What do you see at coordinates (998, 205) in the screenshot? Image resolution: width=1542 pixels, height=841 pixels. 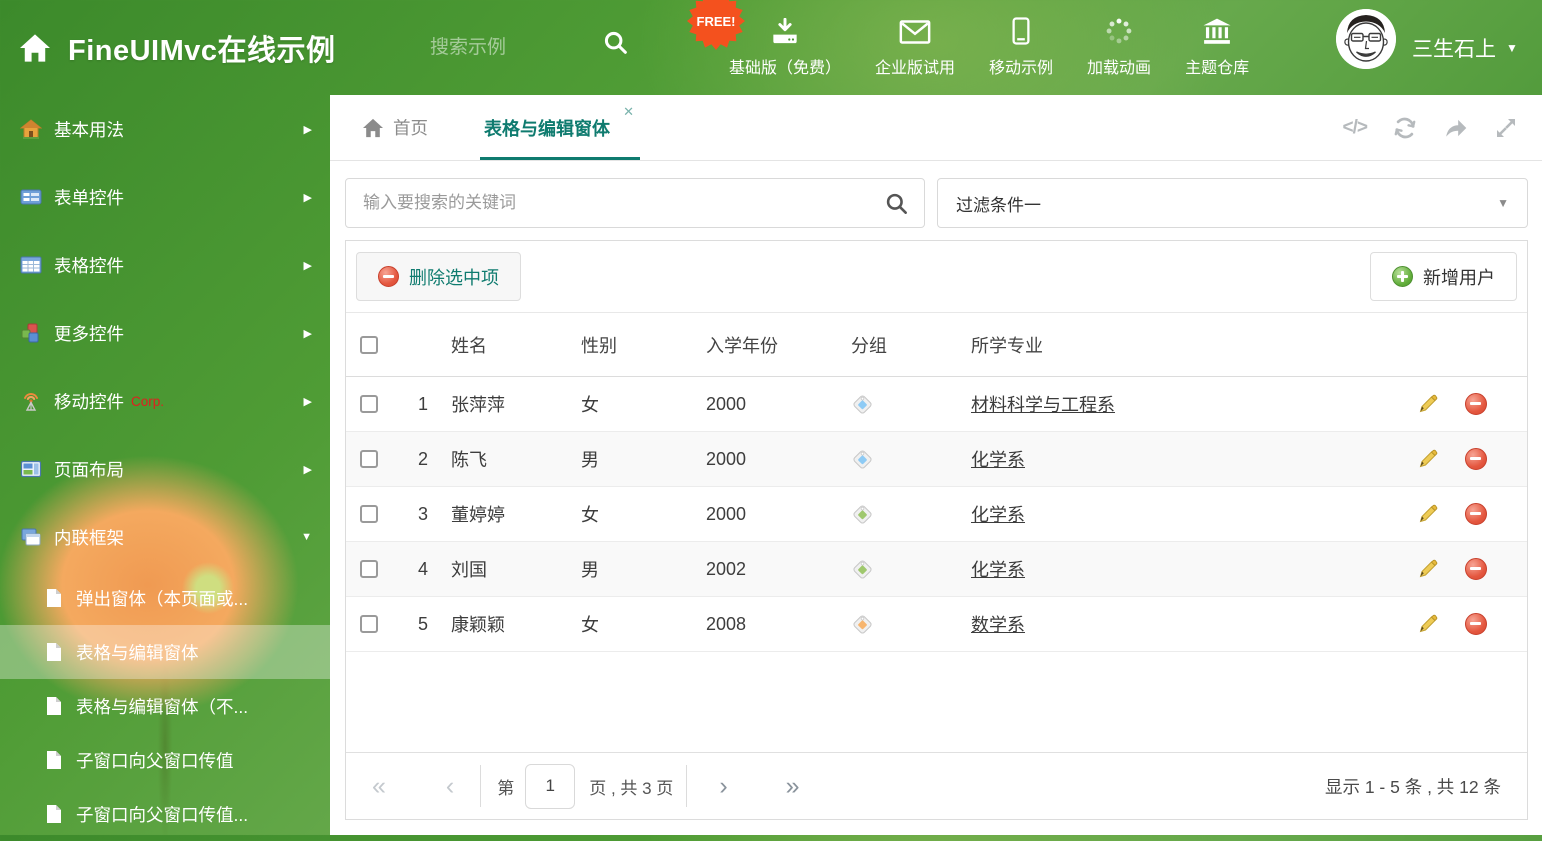 I see `filter-dropdown-value: 过滤条件一` at bounding box center [998, 205].